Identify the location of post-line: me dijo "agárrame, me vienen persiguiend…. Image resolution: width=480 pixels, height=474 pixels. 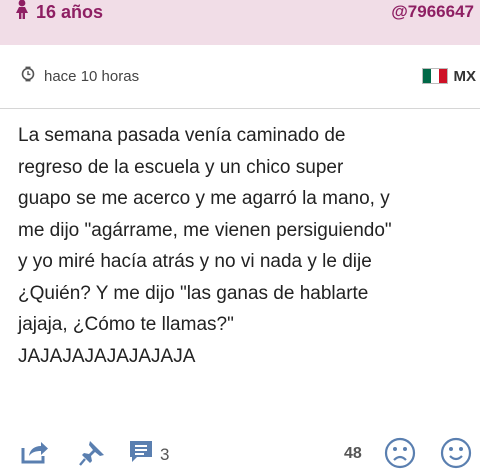
(205, 230).